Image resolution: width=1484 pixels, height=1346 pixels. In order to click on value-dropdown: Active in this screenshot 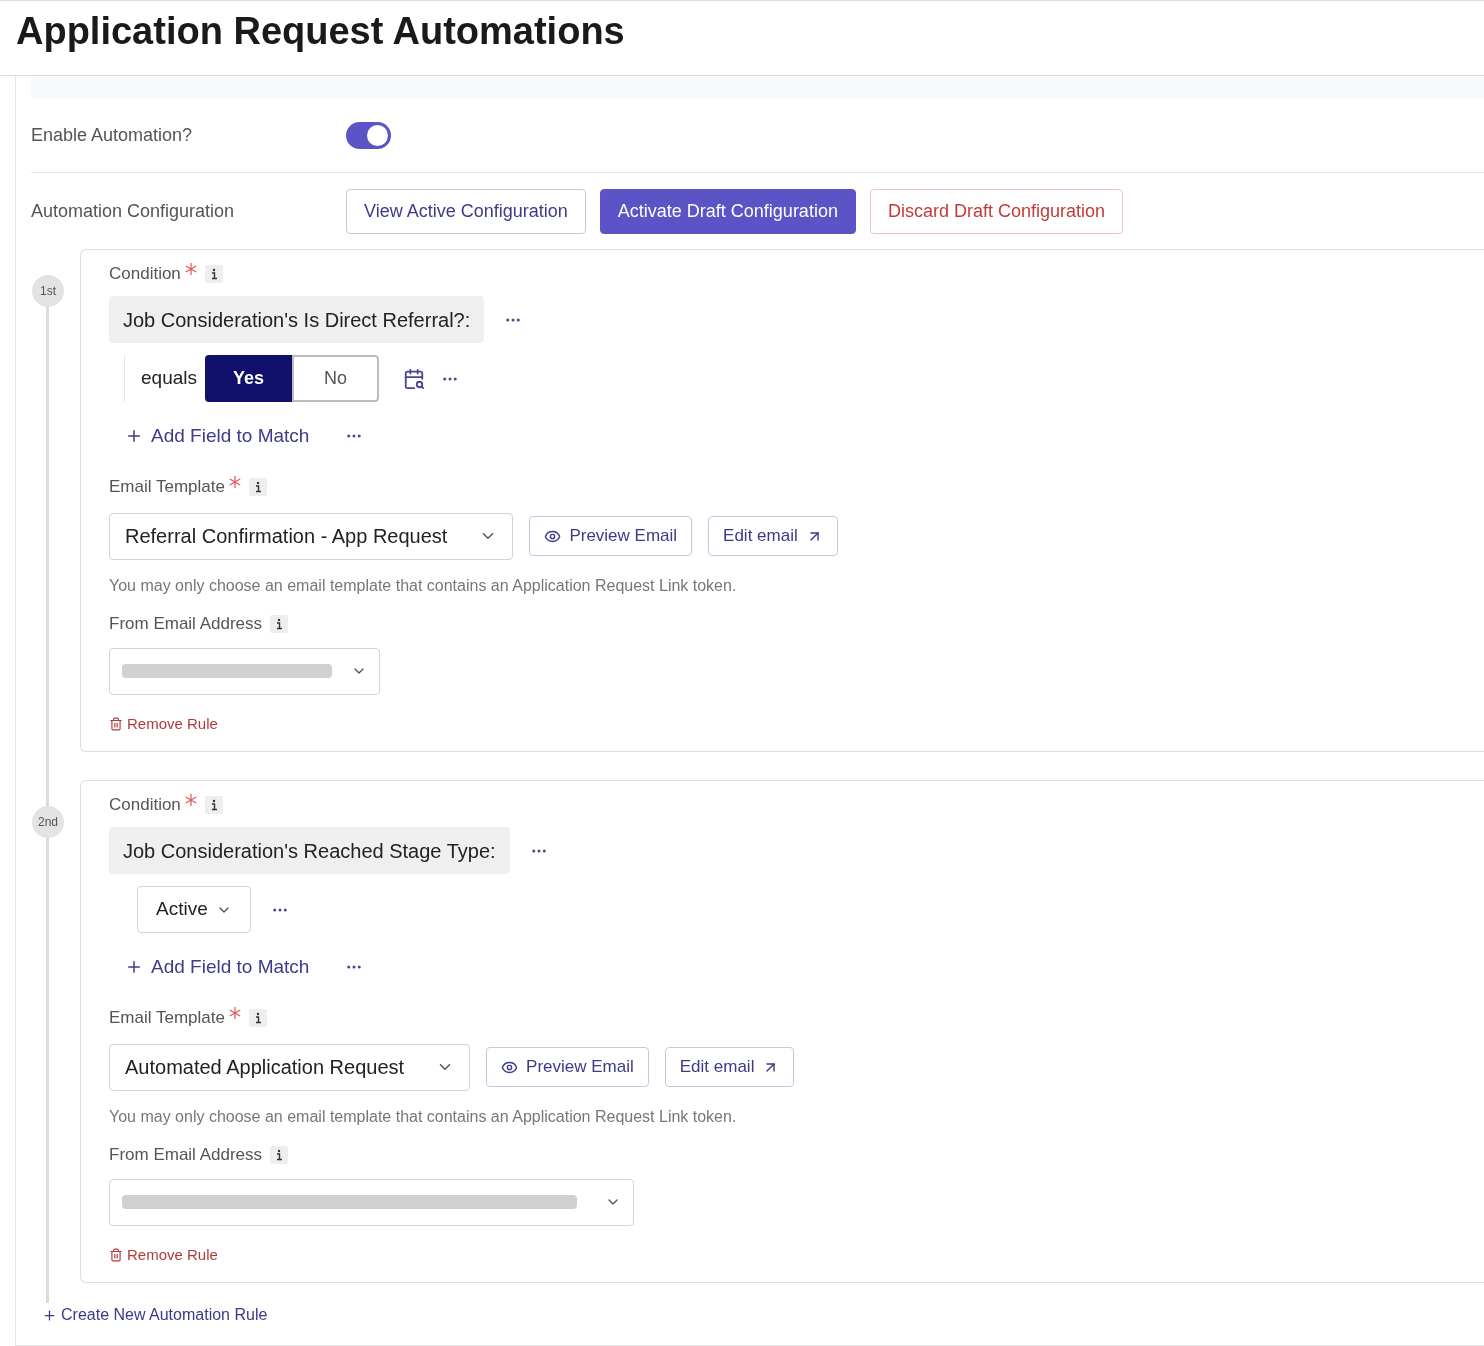, I will do `click(194, 909)`.